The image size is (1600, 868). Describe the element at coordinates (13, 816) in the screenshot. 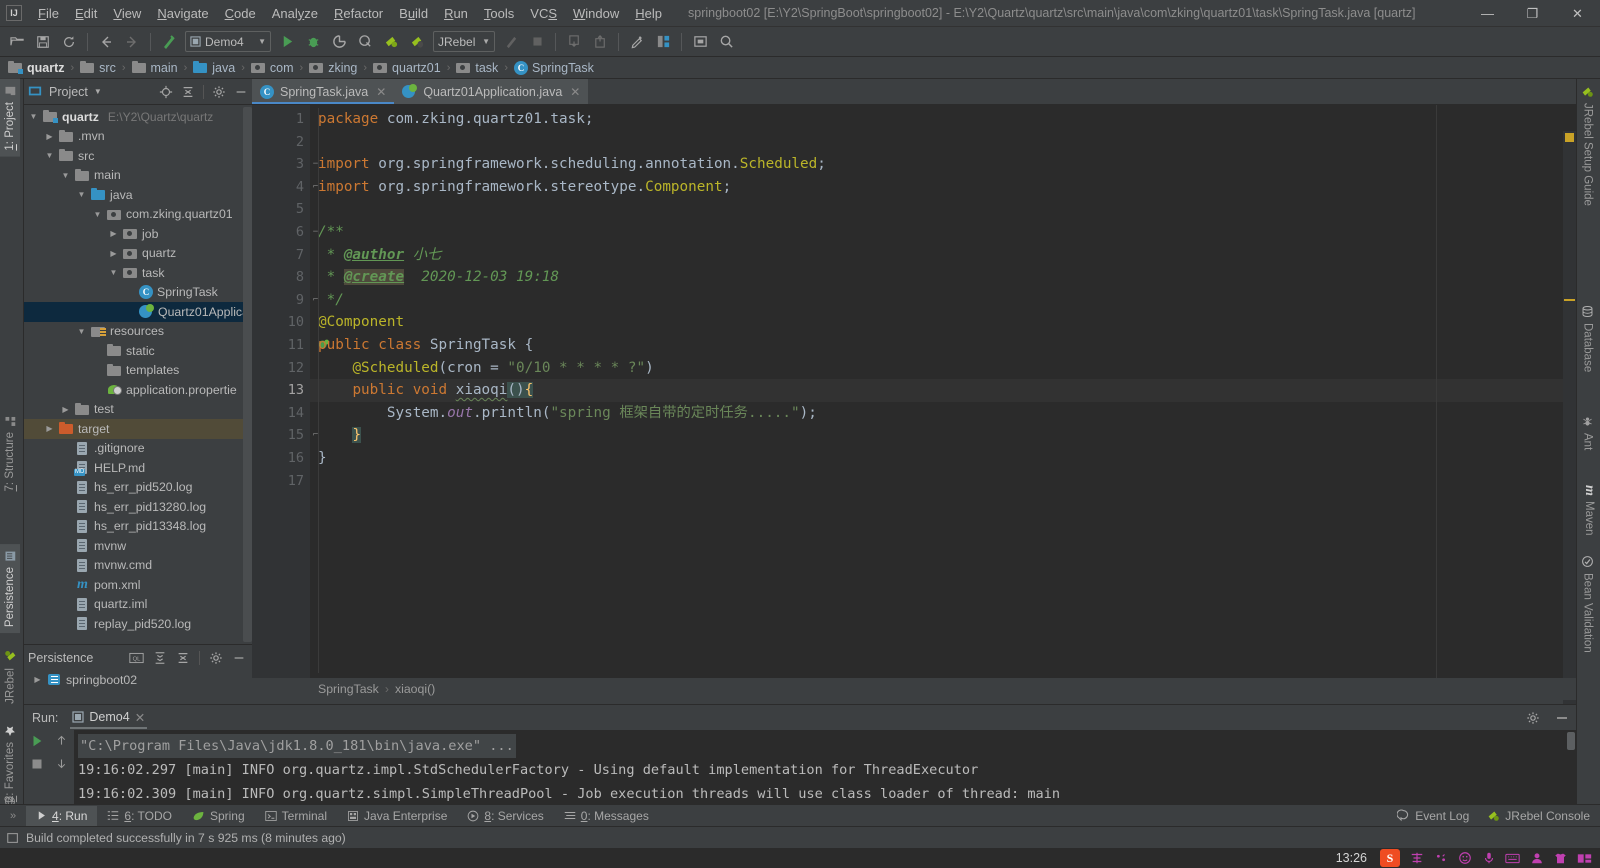

I see `expand-strip-icon: »` at that location.